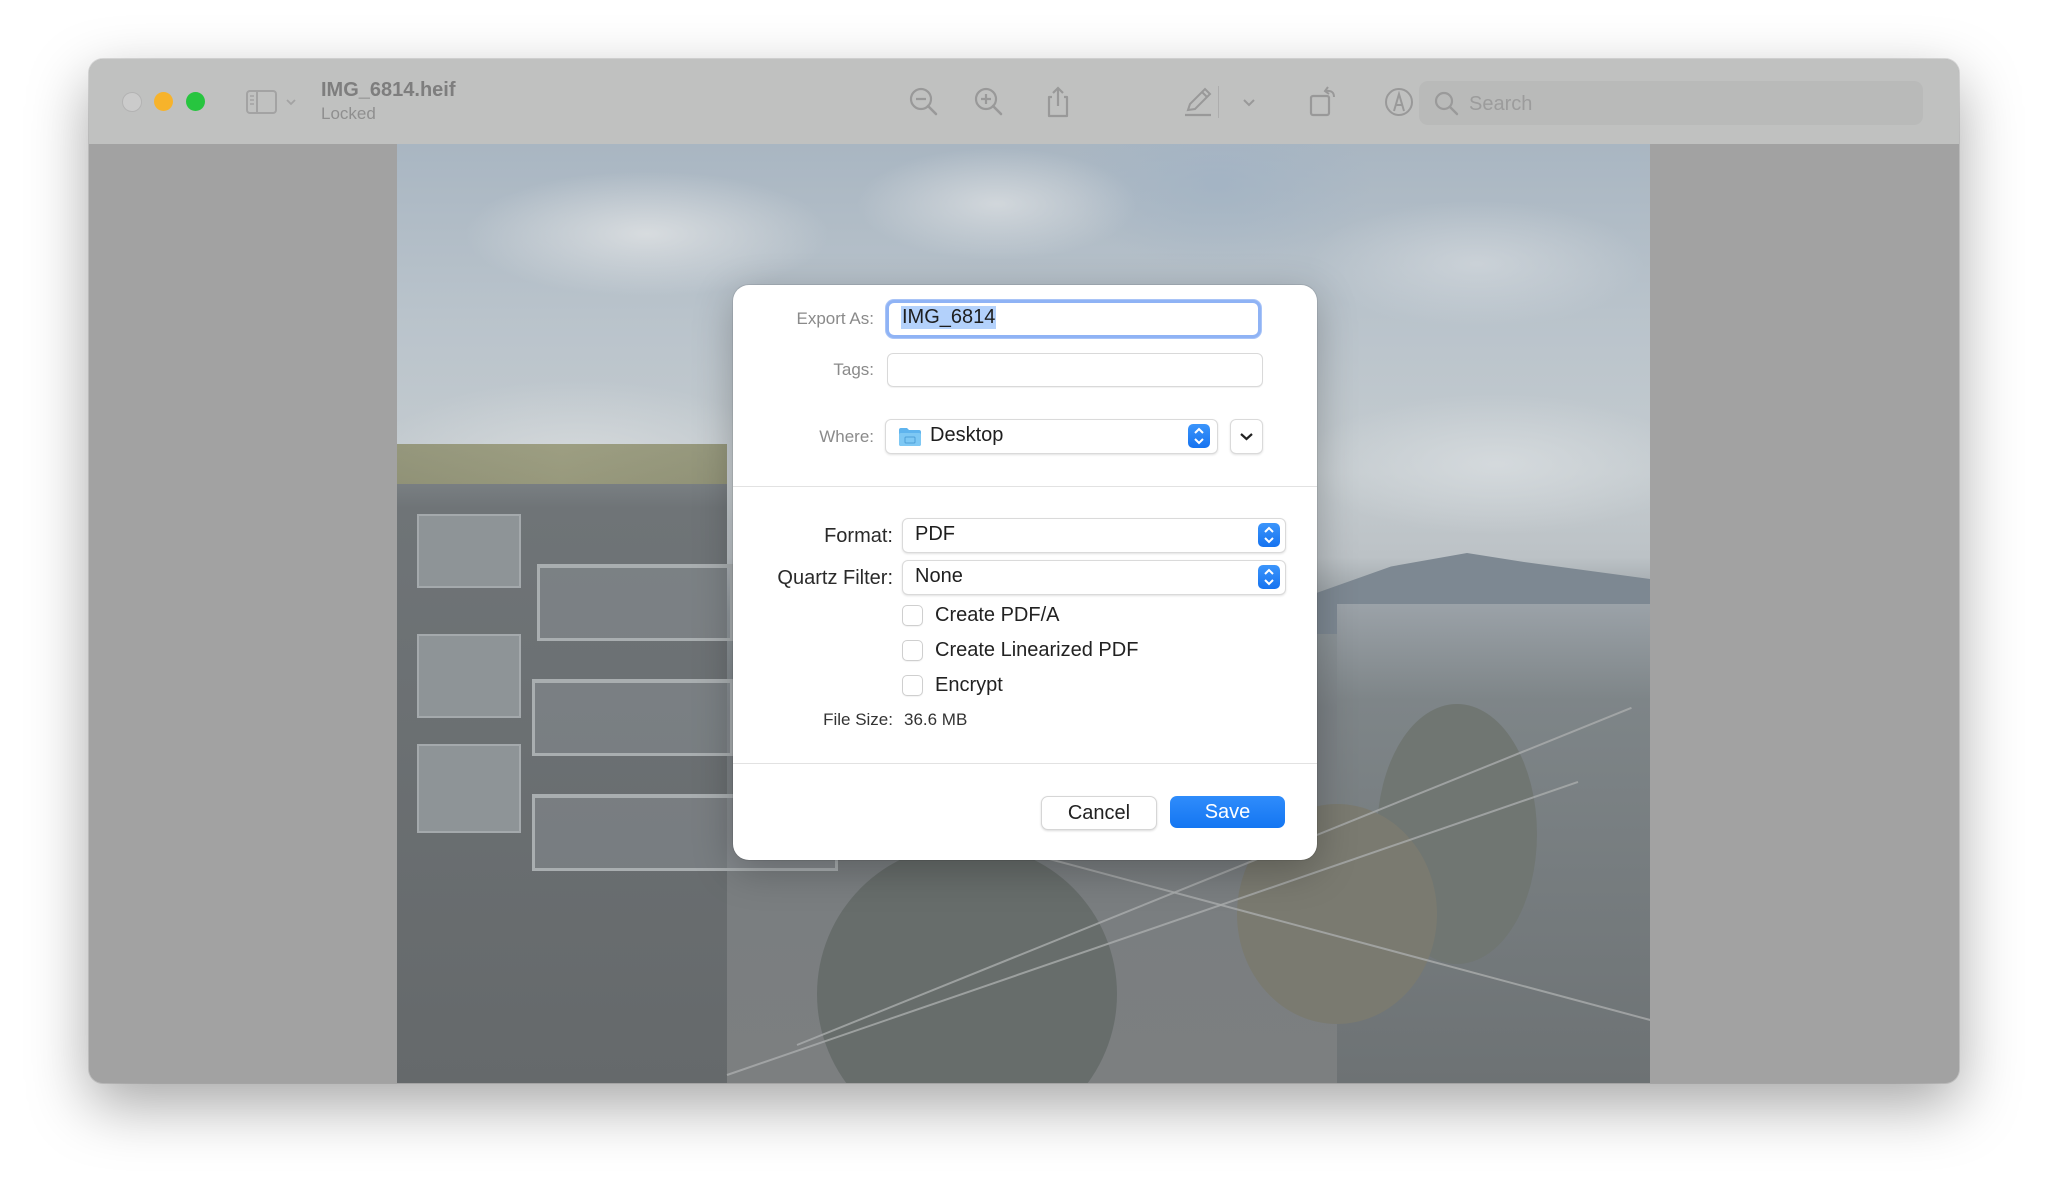 Image resolution: width=2048 pixels, height=1202 pixels. What do you see at coordinates (858, 719) in the screenshot?
I see `file-size-label: File Size:` at bounding box center [858, 719].